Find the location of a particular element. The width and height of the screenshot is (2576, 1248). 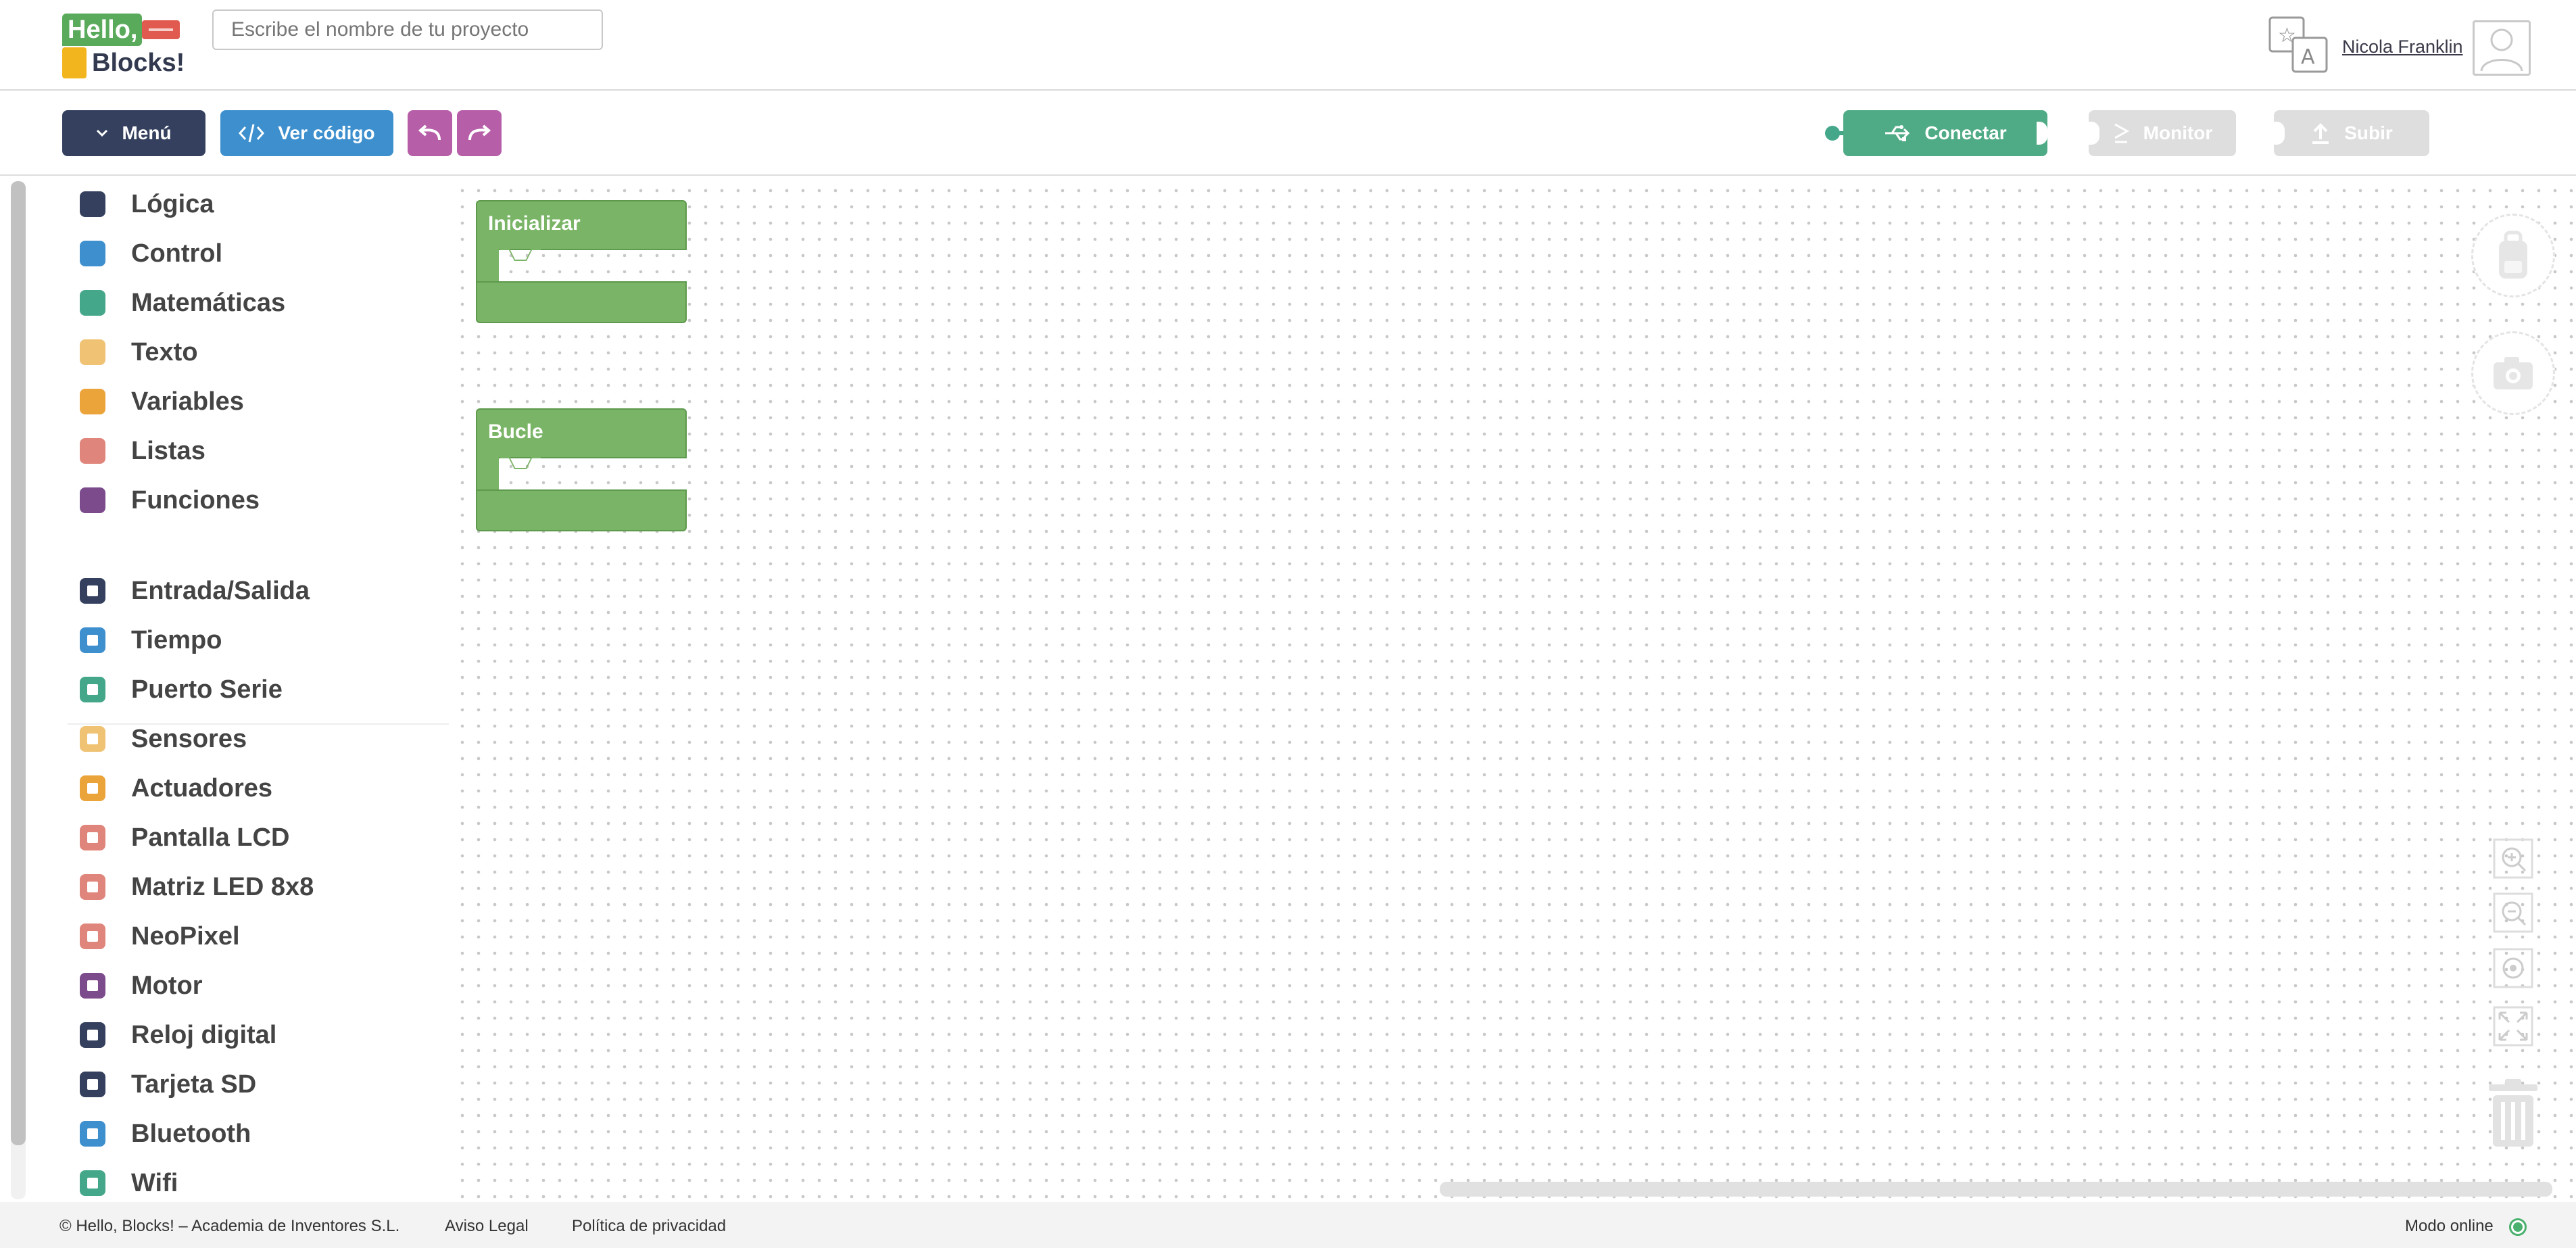

loop-block-notch is located at coordinates (520, 463).